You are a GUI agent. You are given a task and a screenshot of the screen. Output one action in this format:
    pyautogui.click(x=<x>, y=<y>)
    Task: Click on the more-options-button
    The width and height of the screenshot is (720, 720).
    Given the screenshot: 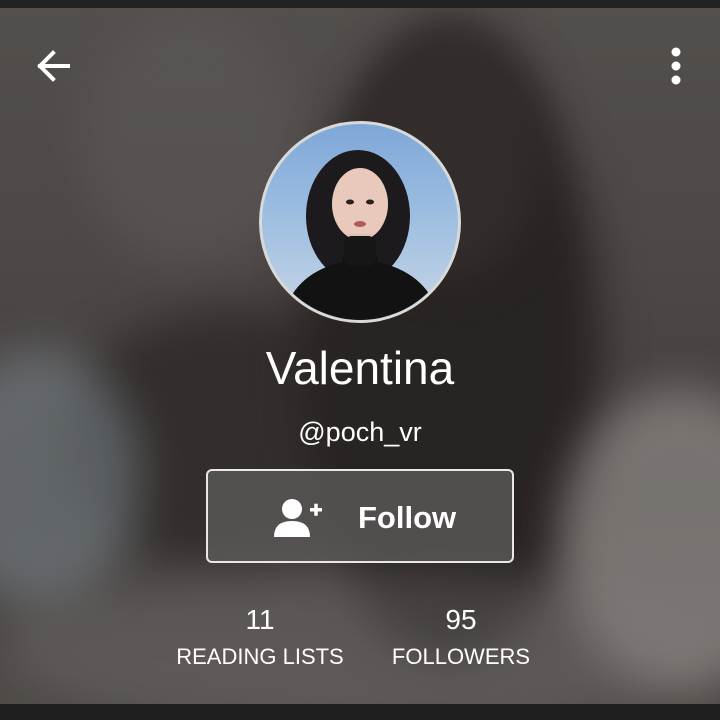 What is the action you would take?
    pyautogui.click(x=676, y=66)
    